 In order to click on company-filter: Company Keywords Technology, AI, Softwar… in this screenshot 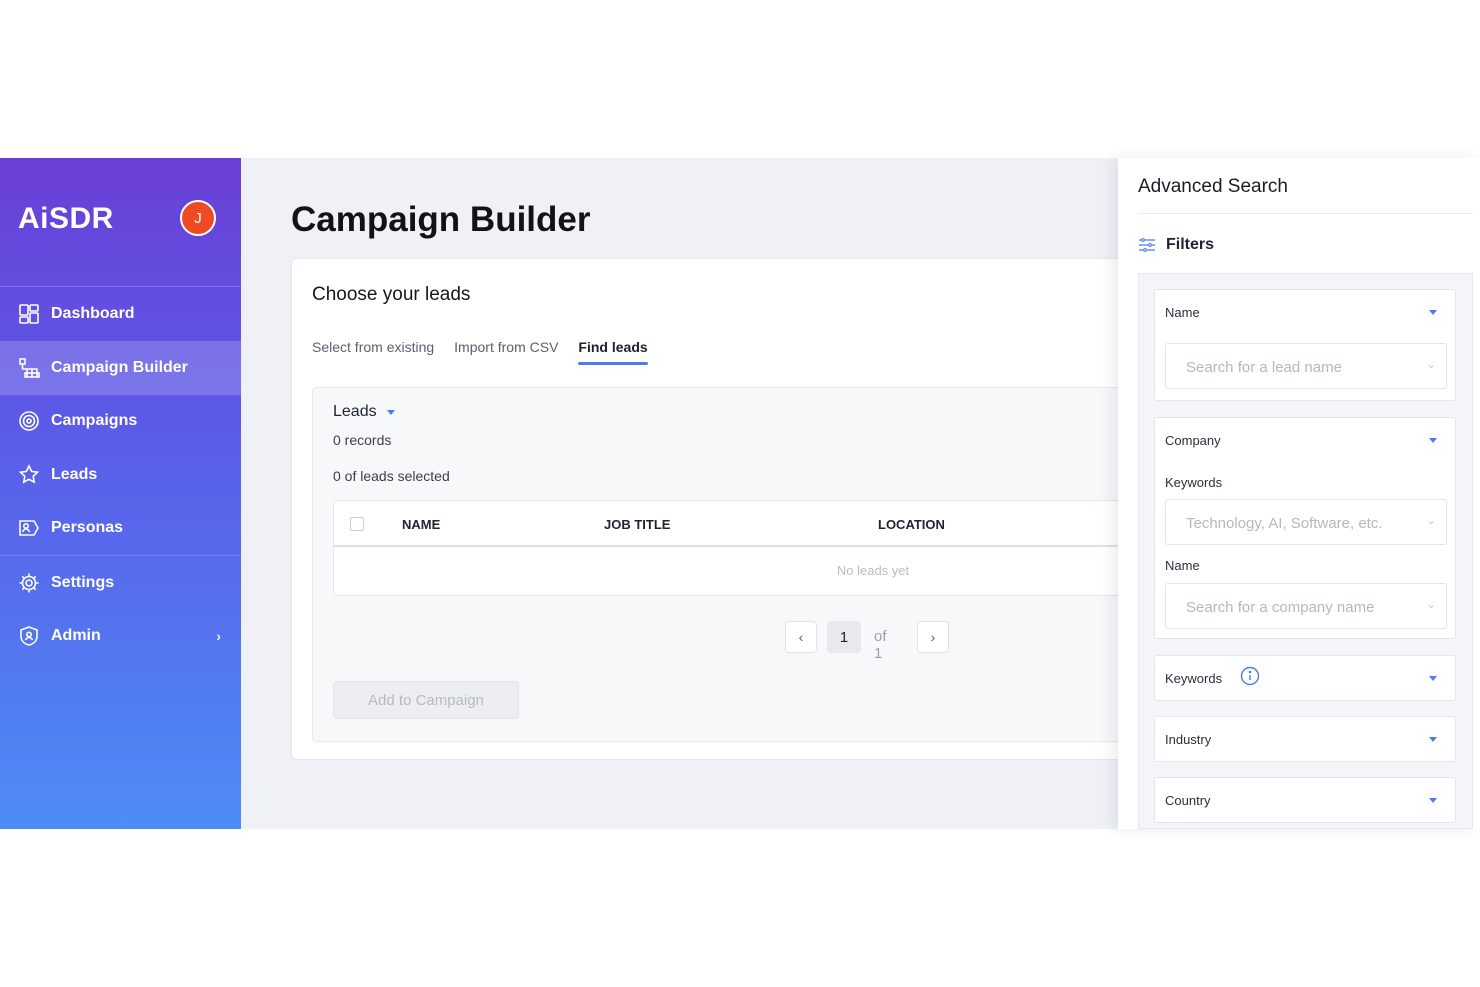, I will do `click(1305, 528)`.